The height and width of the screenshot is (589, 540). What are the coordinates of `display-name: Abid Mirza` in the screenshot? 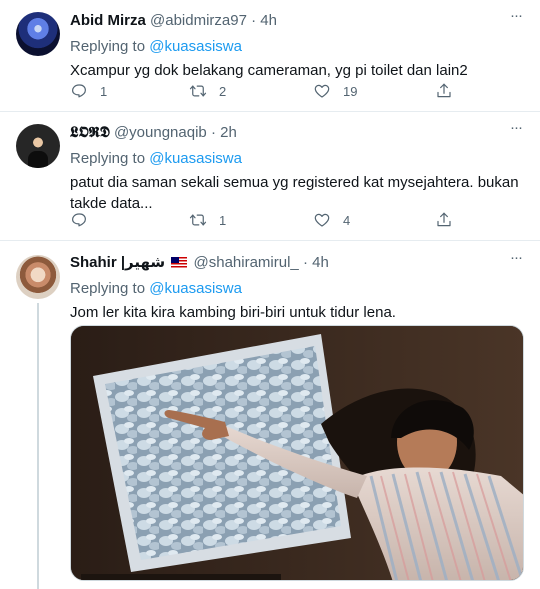 It's located at (108, 20).